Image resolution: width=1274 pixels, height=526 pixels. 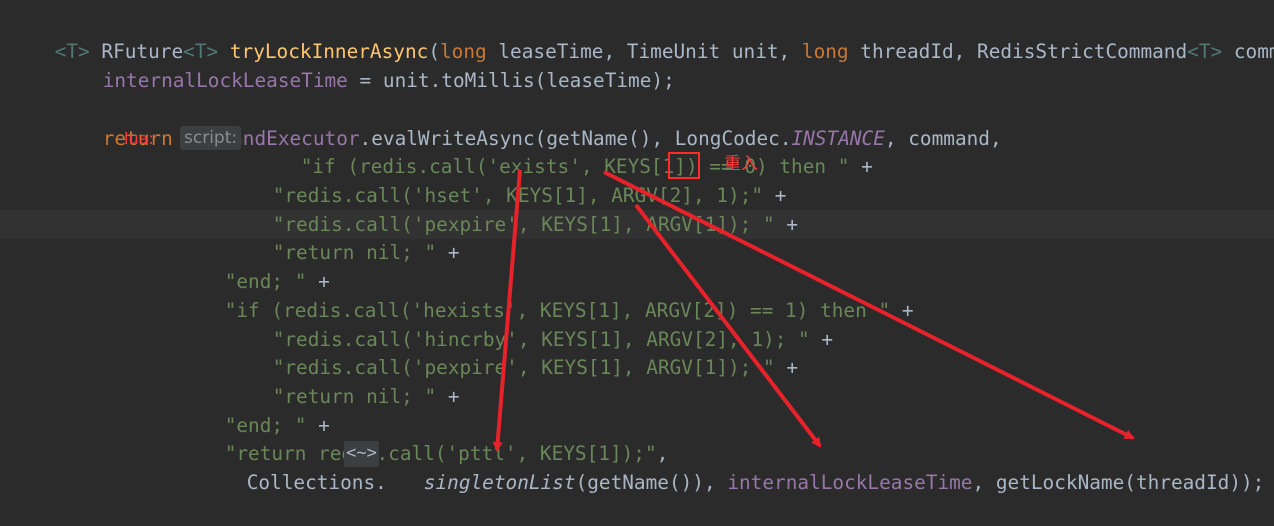 What do you see at coordinates (507, 310) in the screenshot?
I see `arrow-keys-to-singleton` at bounding box center [507, 310].